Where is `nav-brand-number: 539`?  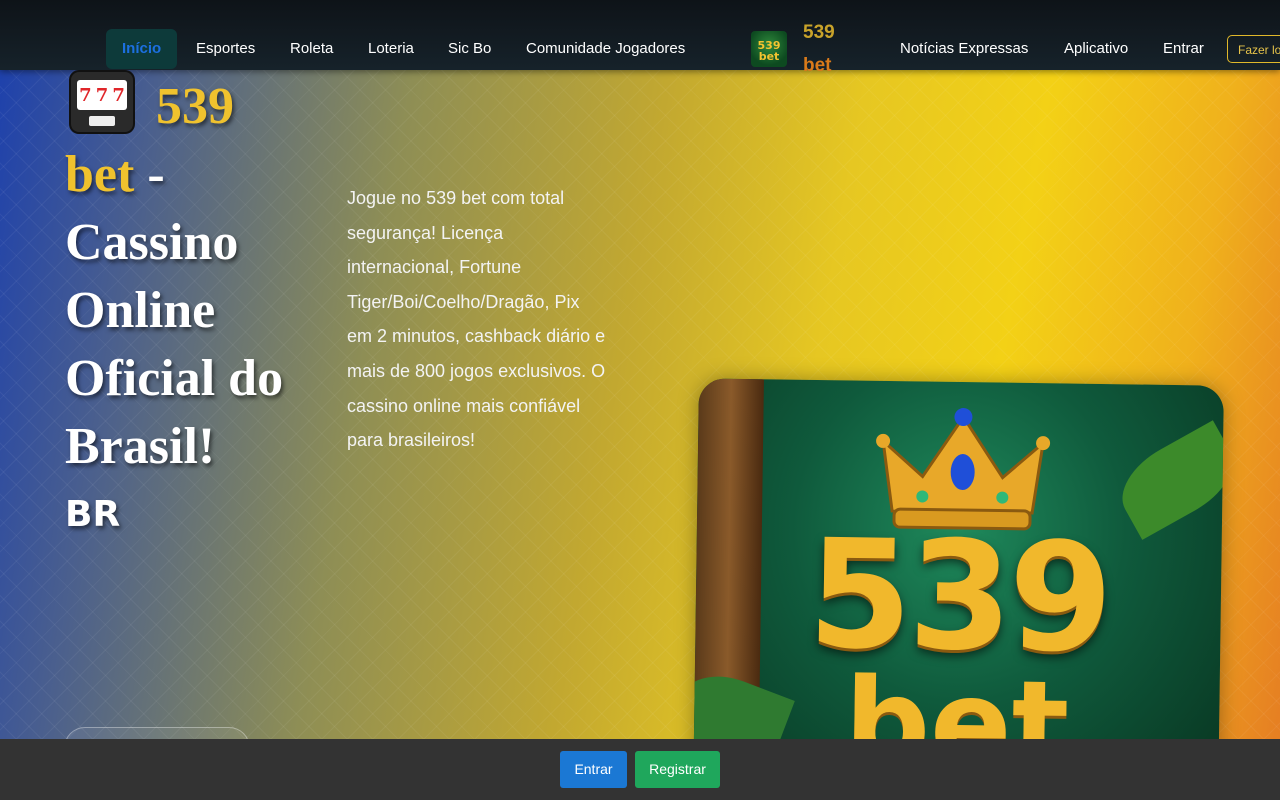 nav-brand-number: 539 is located at coordinates (819, 33).